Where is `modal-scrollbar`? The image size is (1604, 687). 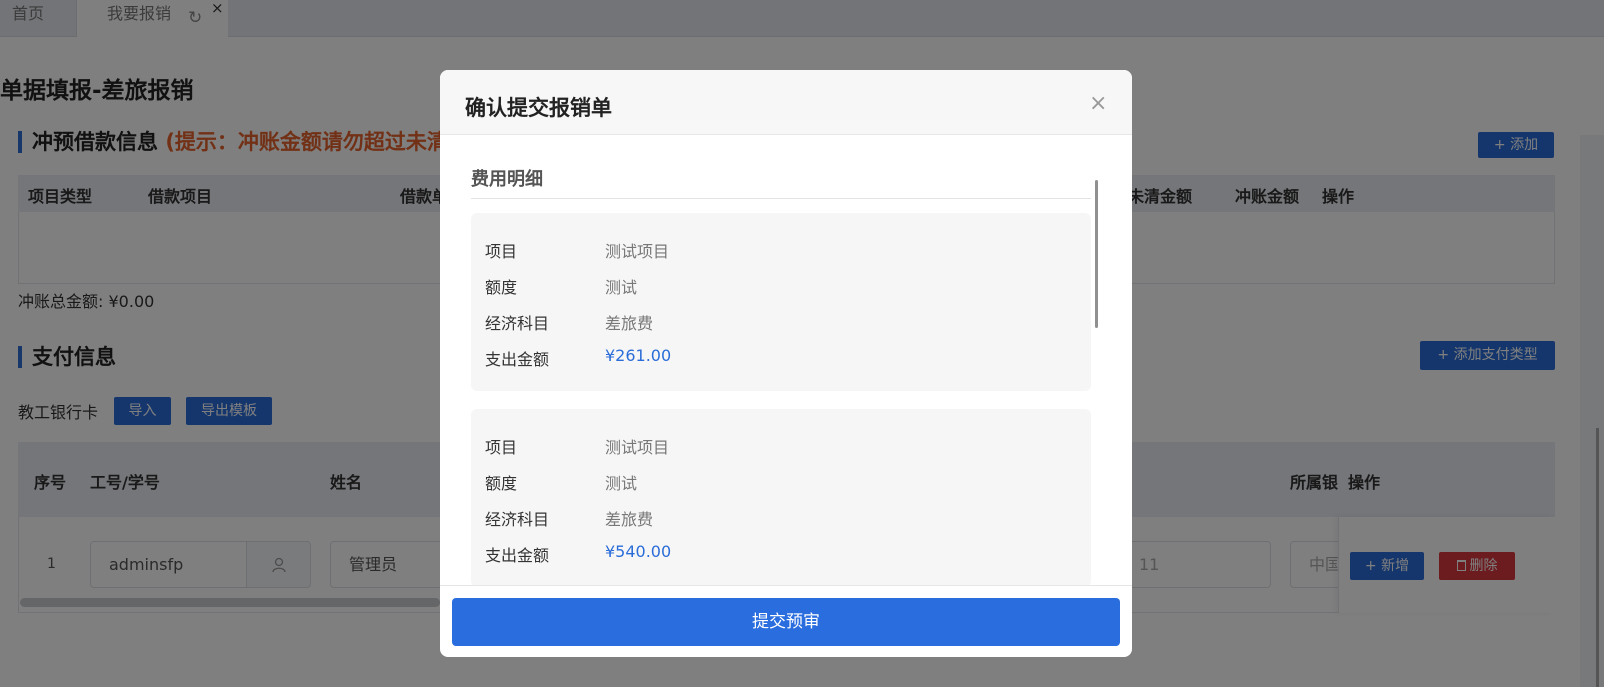
modal-scrollbar is located at coordinates (1096, 254).